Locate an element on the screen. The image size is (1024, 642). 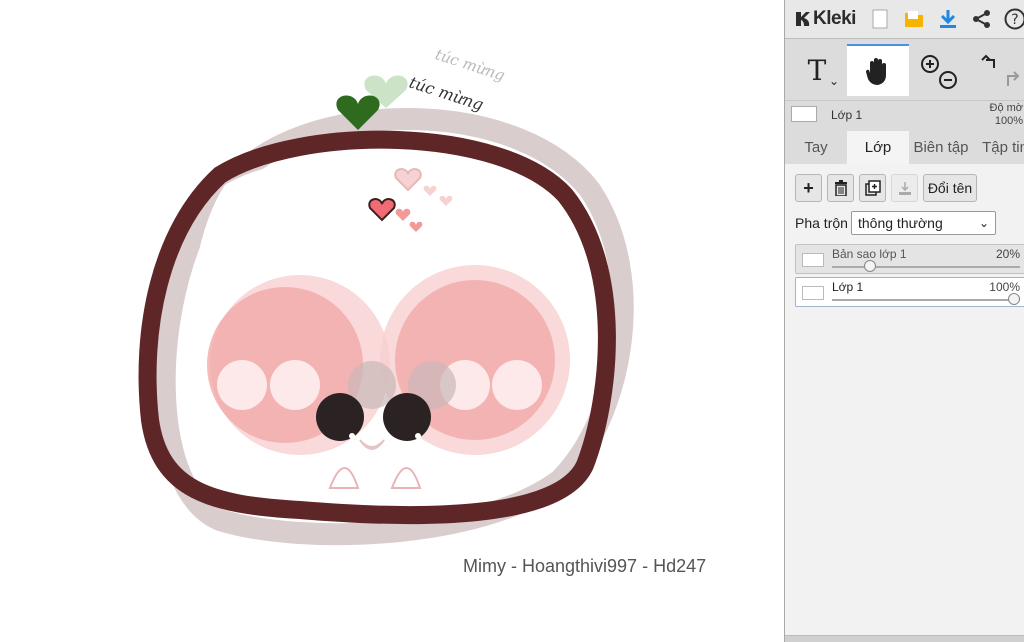
zoom-in-icon is located at coordinates (930, 64).